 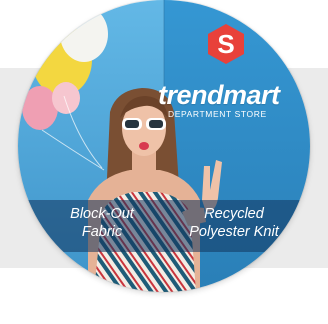 What do you see at coordinates (234, 223) in the screenshot?
I see `caption-recycled-polyester-knit: Recycled Polyester Knit` at bounding box center [234, 223].